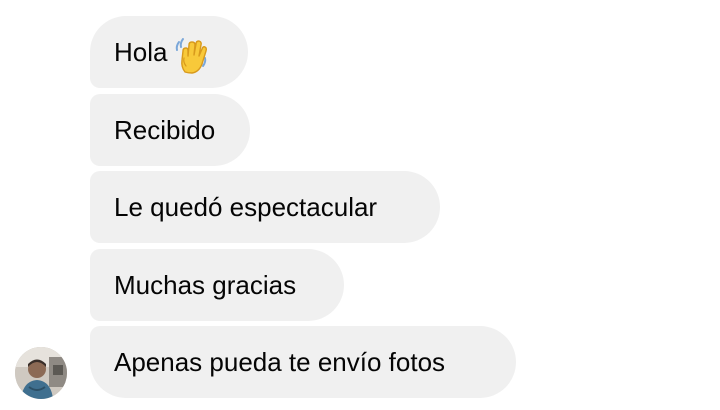  Describe the element at coordinates (191, 52) in the screenshot. I see `waving-hand-icon` at that location.